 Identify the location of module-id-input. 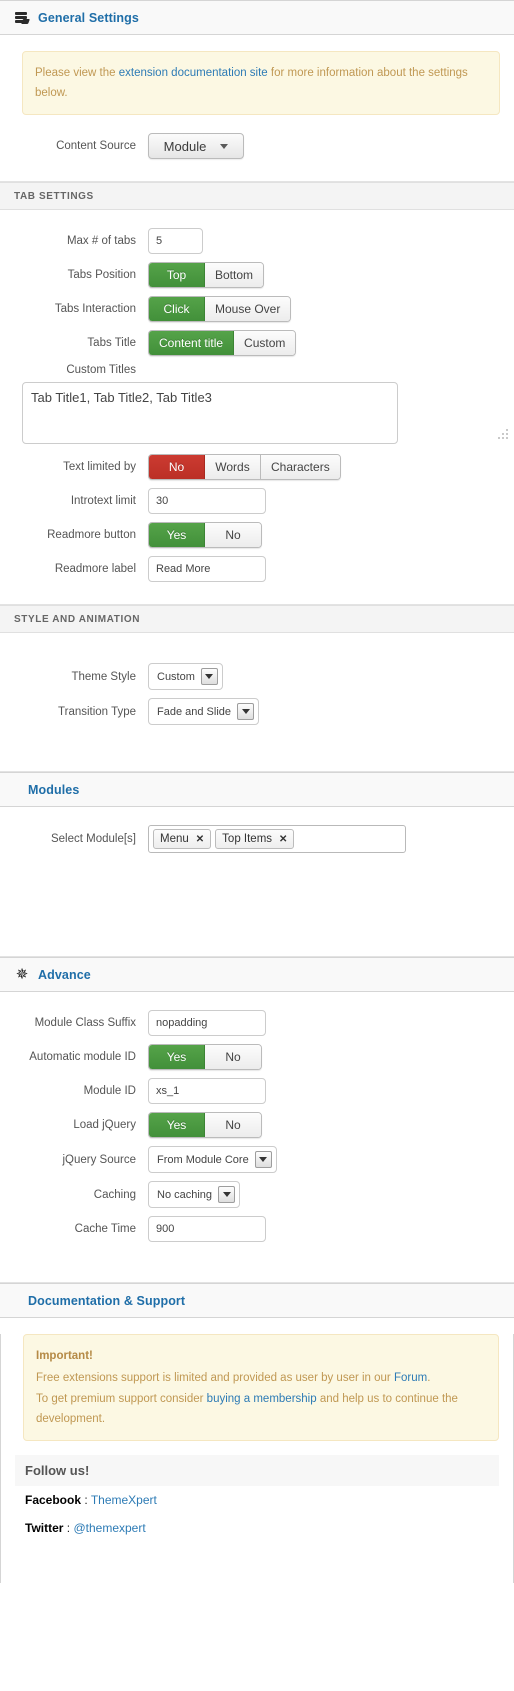
(207, 1091).